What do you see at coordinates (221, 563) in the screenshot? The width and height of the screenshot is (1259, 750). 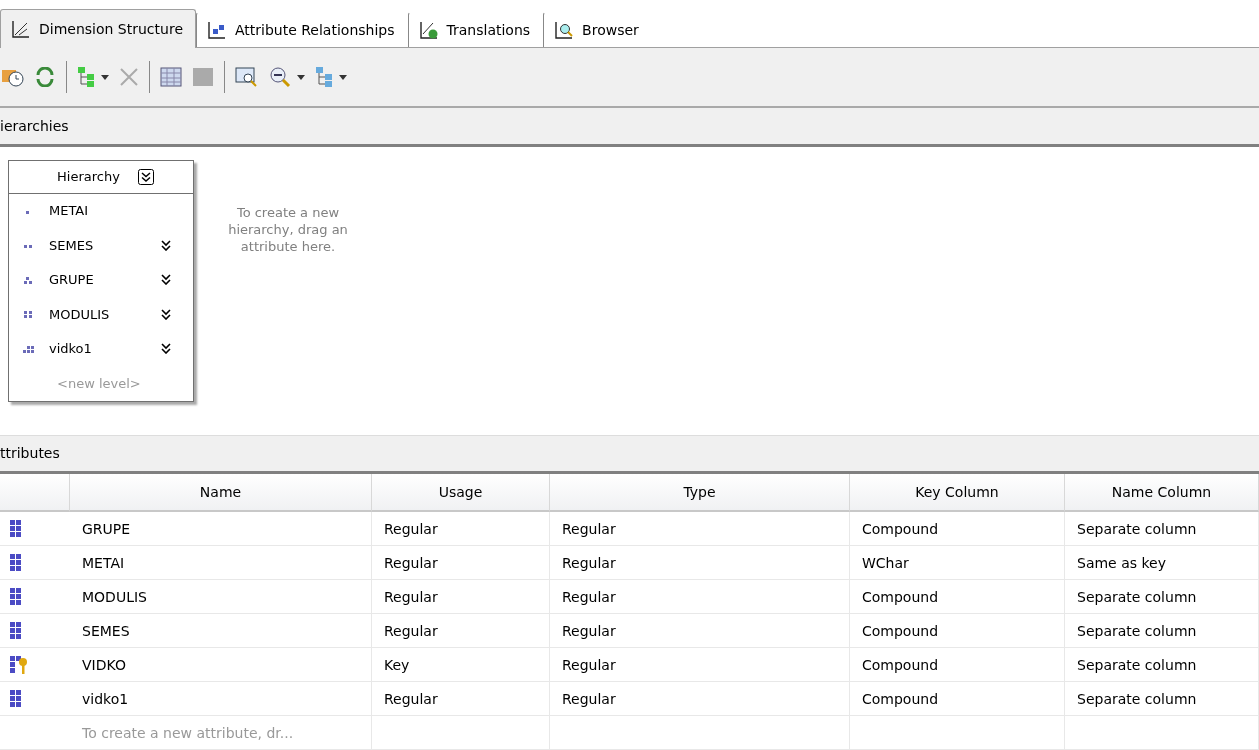 I see `table-cell: METAI` at bounding box center [221, 563].